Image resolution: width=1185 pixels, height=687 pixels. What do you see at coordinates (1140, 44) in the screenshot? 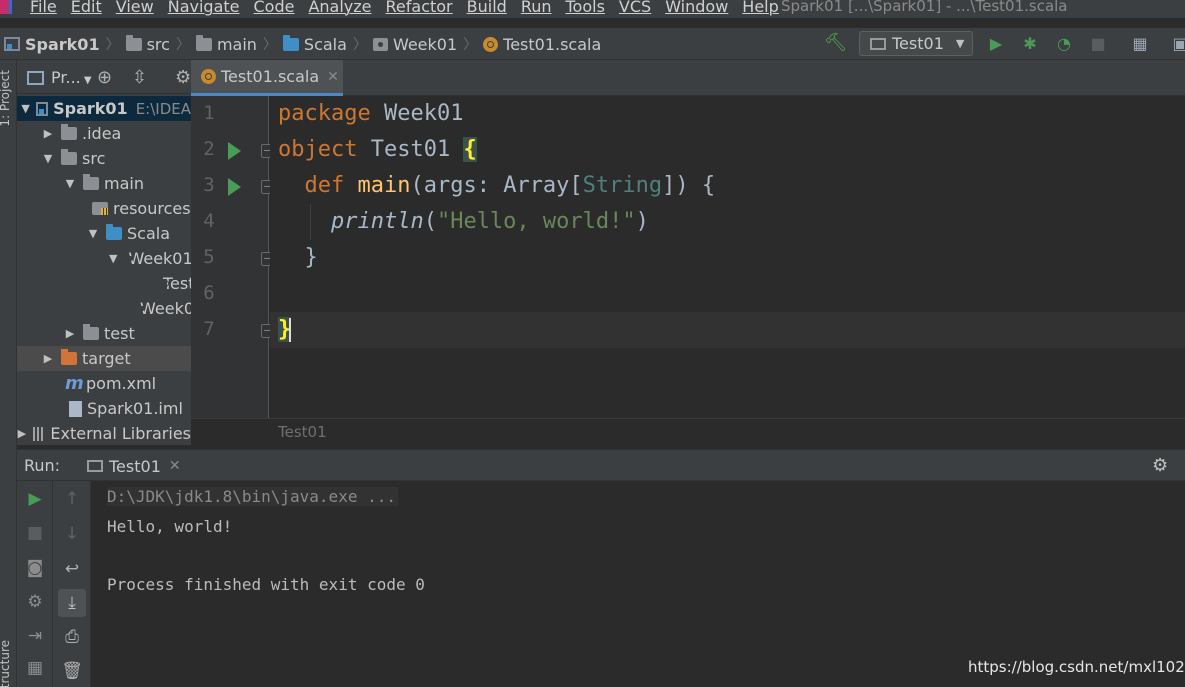
I see `project-structure-icon: ▦` at bounding box center [1140, 44].